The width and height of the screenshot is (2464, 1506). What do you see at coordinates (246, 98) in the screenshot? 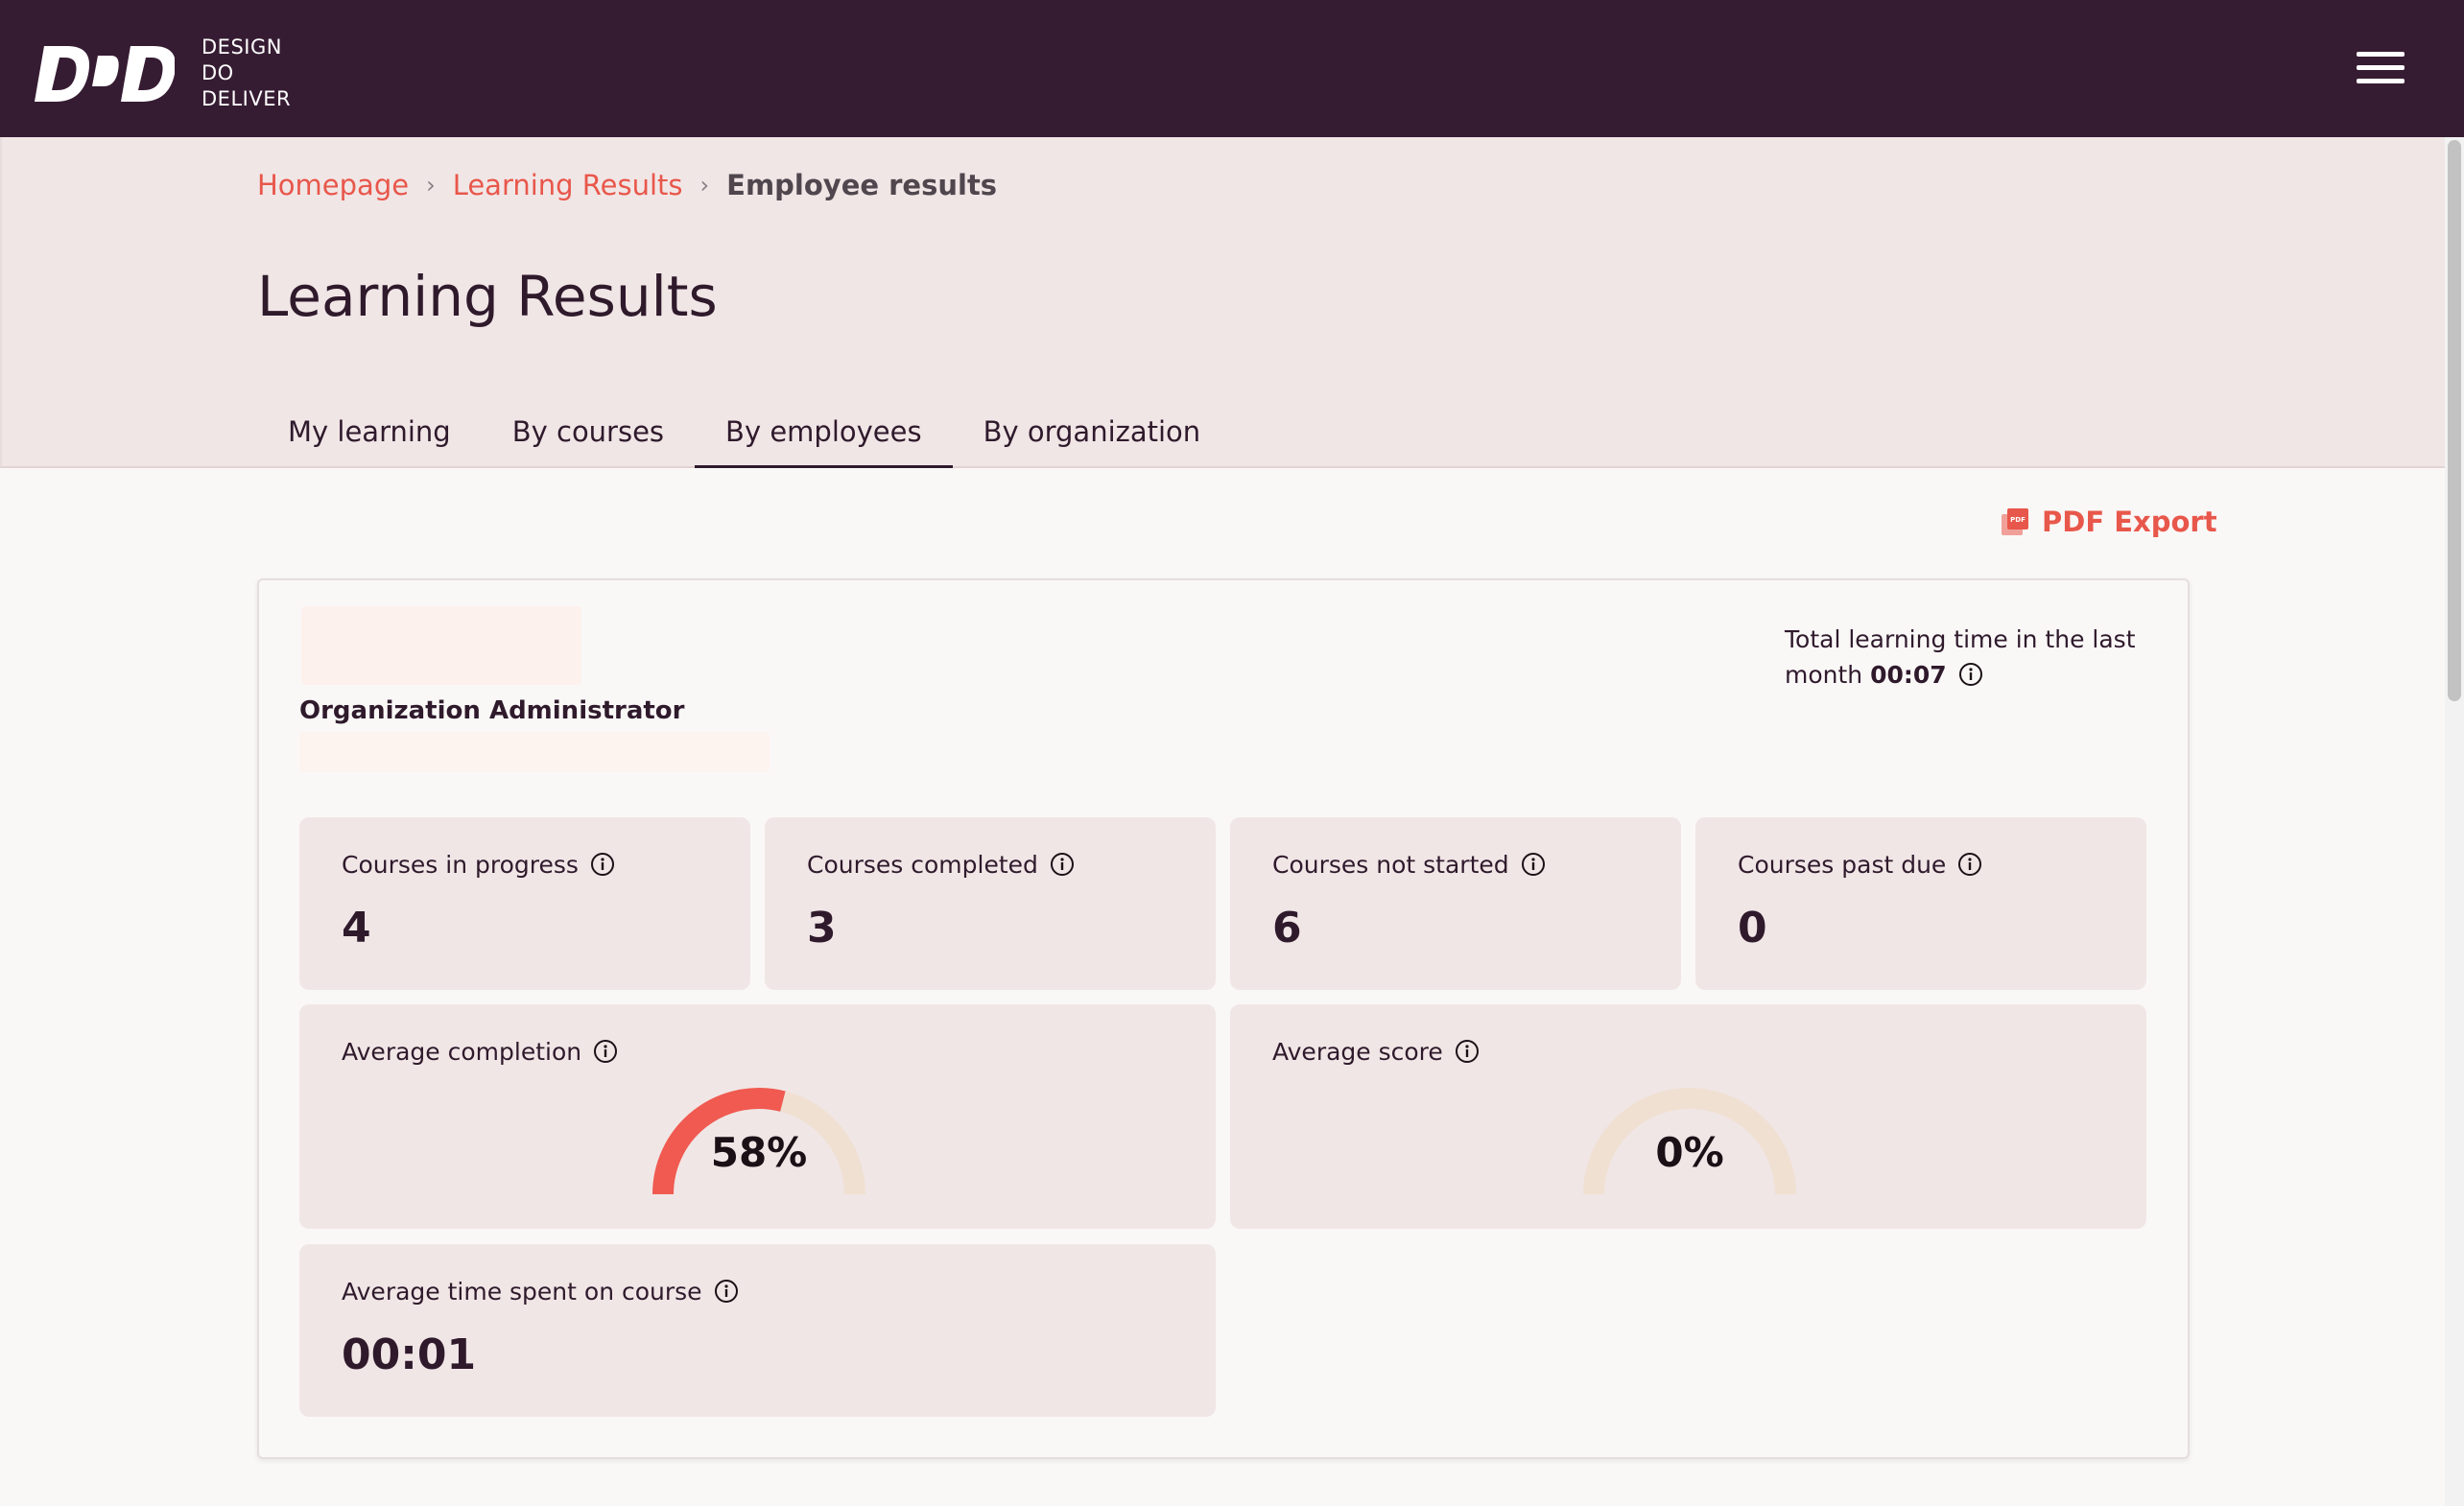
I see `logo-line-deliver: DELIVER` at bounding box center [246, 98].